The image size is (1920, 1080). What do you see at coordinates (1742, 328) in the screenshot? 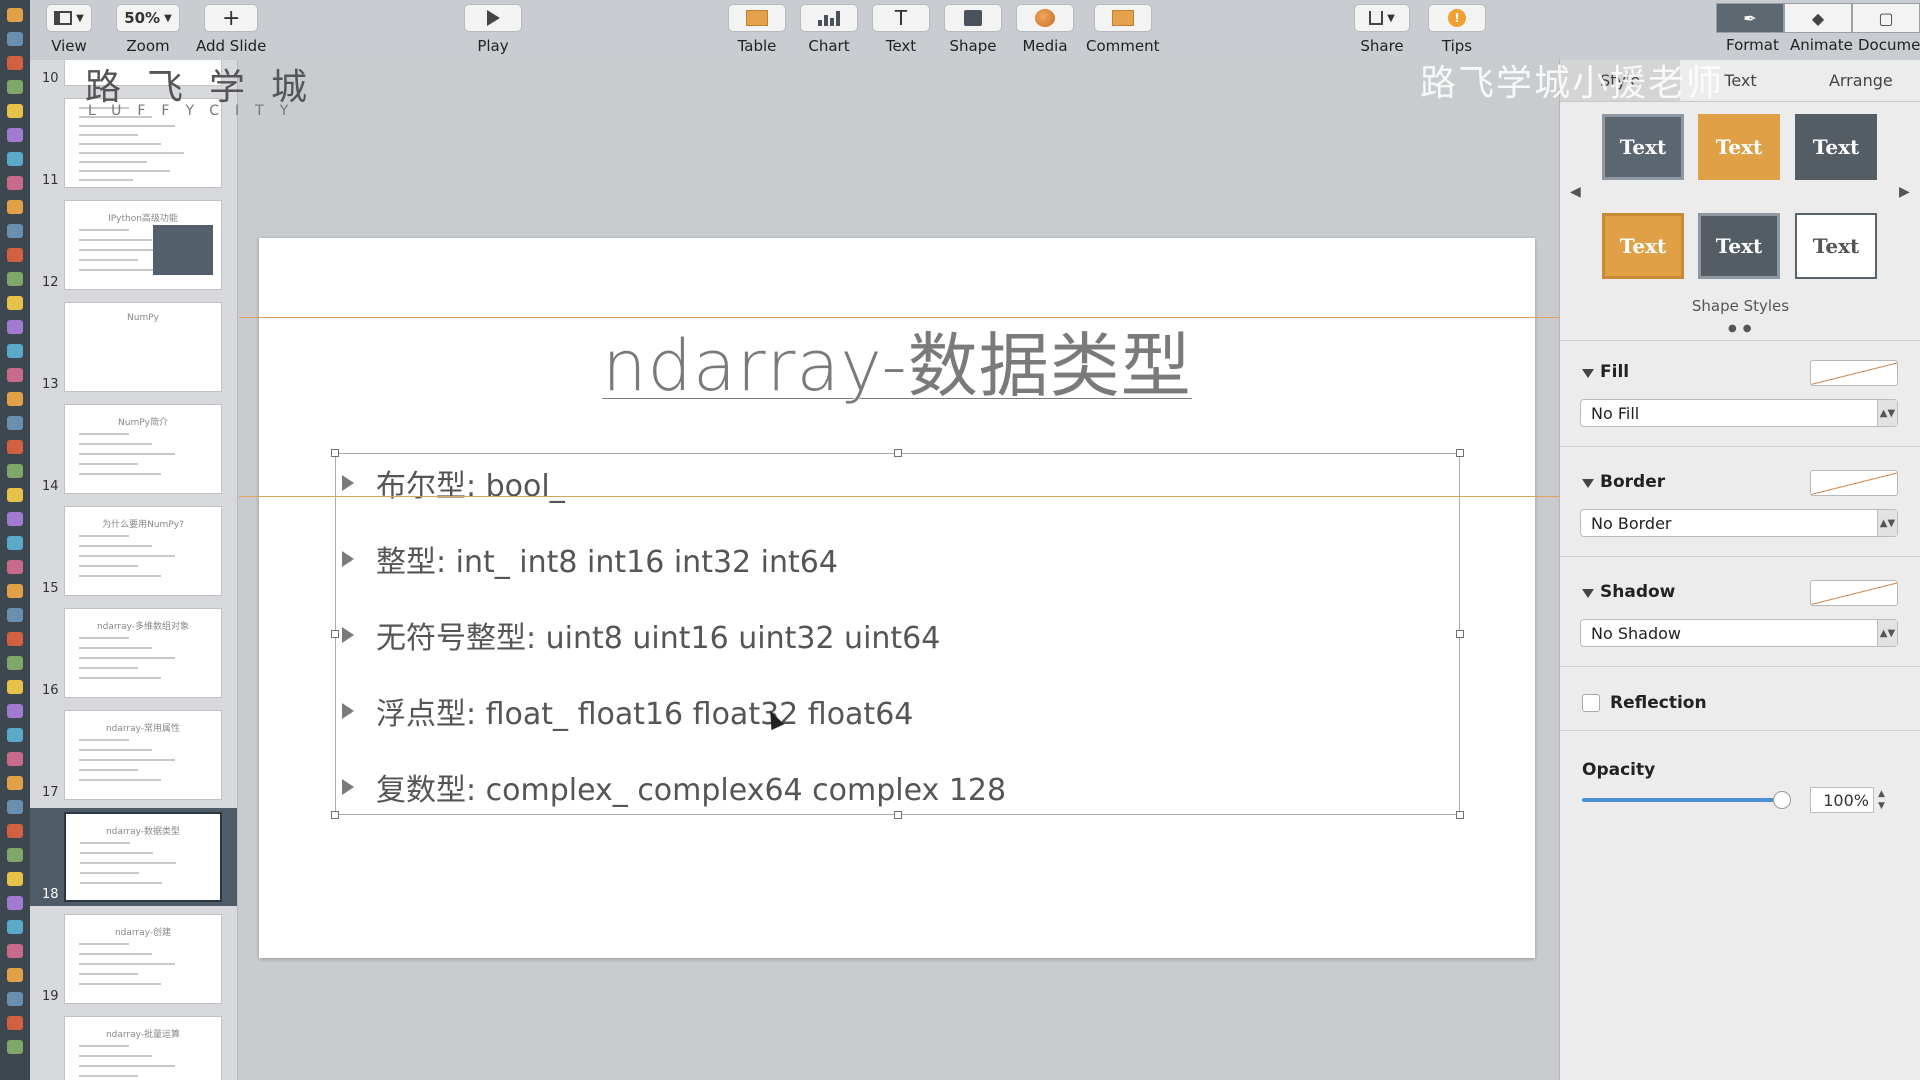
I see `page-dots: ●●` at bounding box center [1742, 328].